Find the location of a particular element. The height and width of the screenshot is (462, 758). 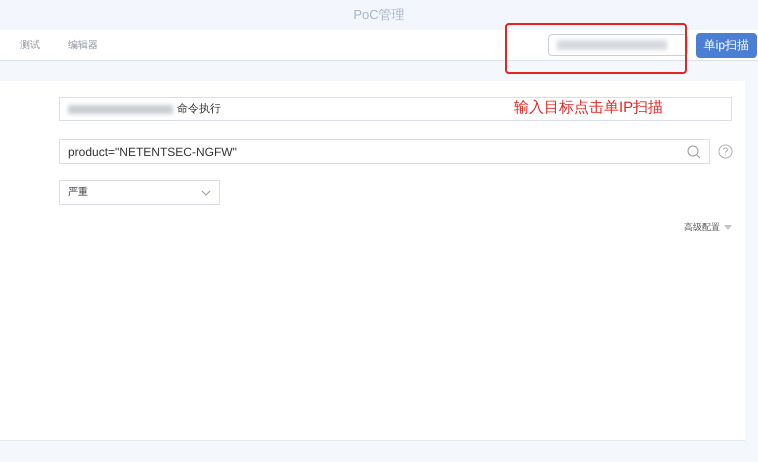

annotation-text: 输入目标点击单IP扫描 is located at coordinates (589, 108).